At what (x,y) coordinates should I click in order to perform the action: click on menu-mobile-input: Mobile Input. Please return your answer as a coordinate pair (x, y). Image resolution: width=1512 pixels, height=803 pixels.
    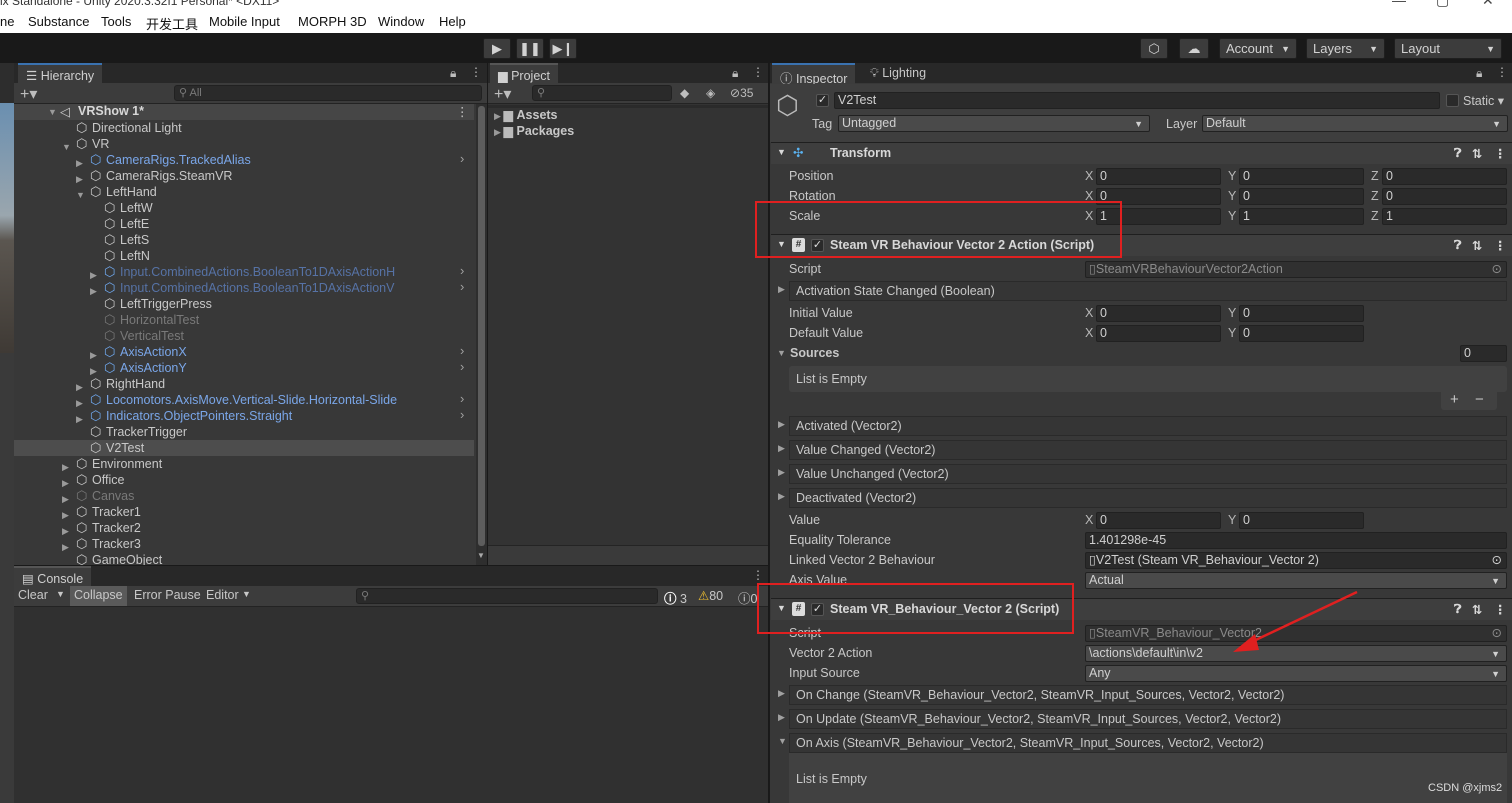
    Looking at the image, I should click on (244, 21).